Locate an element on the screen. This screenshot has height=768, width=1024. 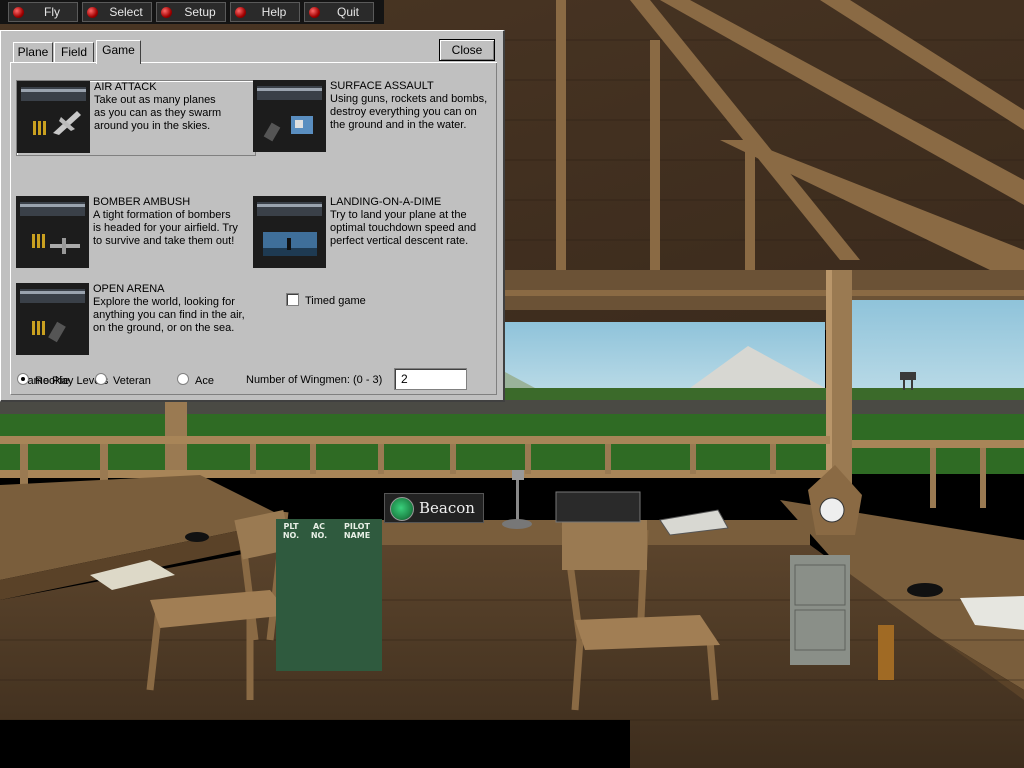
wingmen-label: Number of Wingmen: (0 - 3) is located at coordinates (314, 380).